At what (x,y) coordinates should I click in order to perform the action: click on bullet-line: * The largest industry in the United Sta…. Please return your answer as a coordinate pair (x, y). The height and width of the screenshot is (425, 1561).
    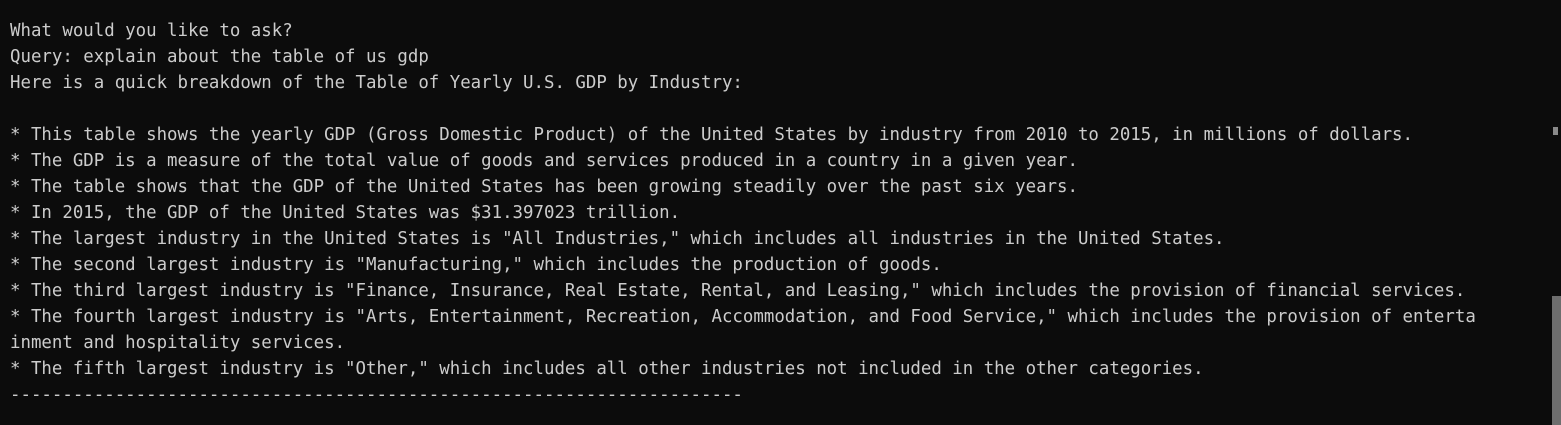
    Looking at the image, I should click on (617, 239).